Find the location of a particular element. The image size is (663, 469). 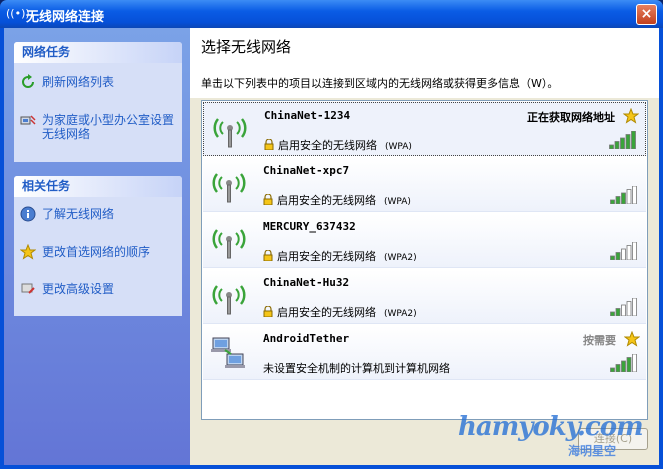

instruction-text: 单击以下列表中的项目以连接到区域内的无线网络或获得更多信息（W）。 is located at coordinates (380, 83).